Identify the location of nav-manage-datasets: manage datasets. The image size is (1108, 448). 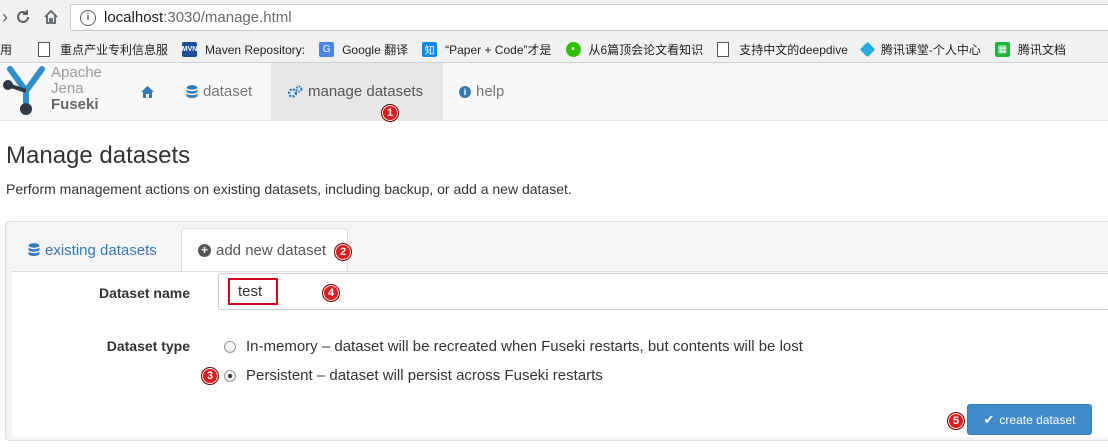
(357, 91).